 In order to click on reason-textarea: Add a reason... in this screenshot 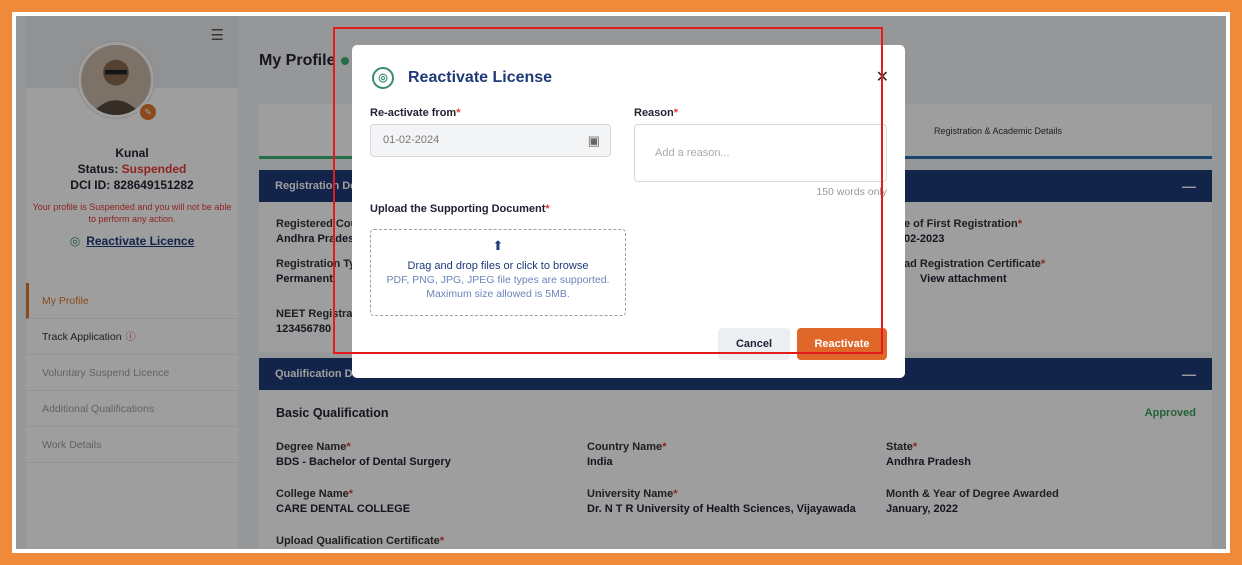, I will do `click(760, 153)`.